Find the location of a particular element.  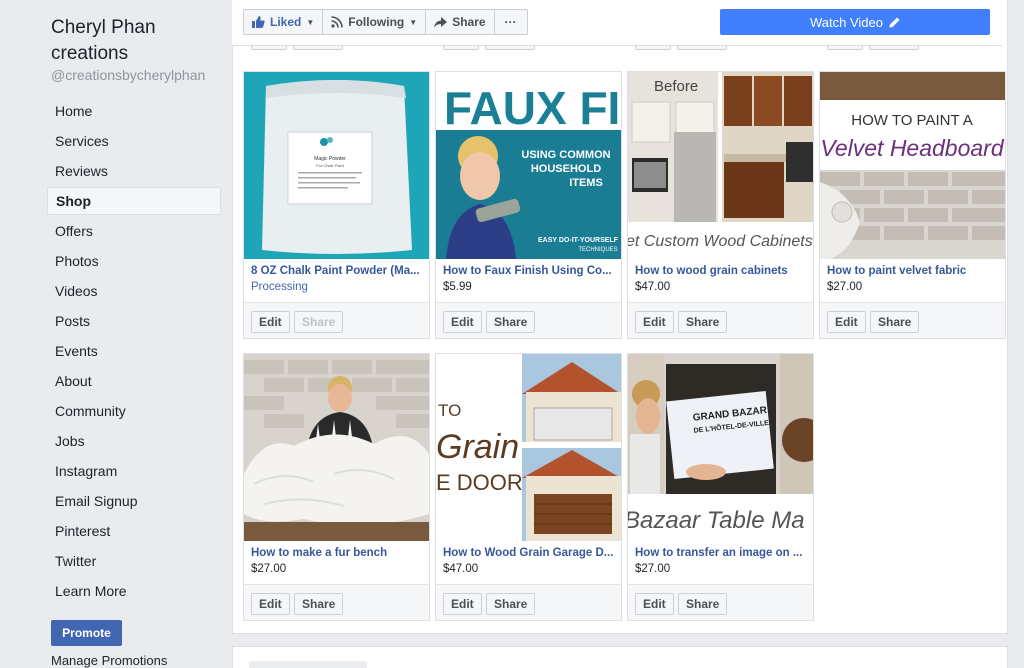

sidebar-item-posts: Posts is located at coordinates (134, 321).